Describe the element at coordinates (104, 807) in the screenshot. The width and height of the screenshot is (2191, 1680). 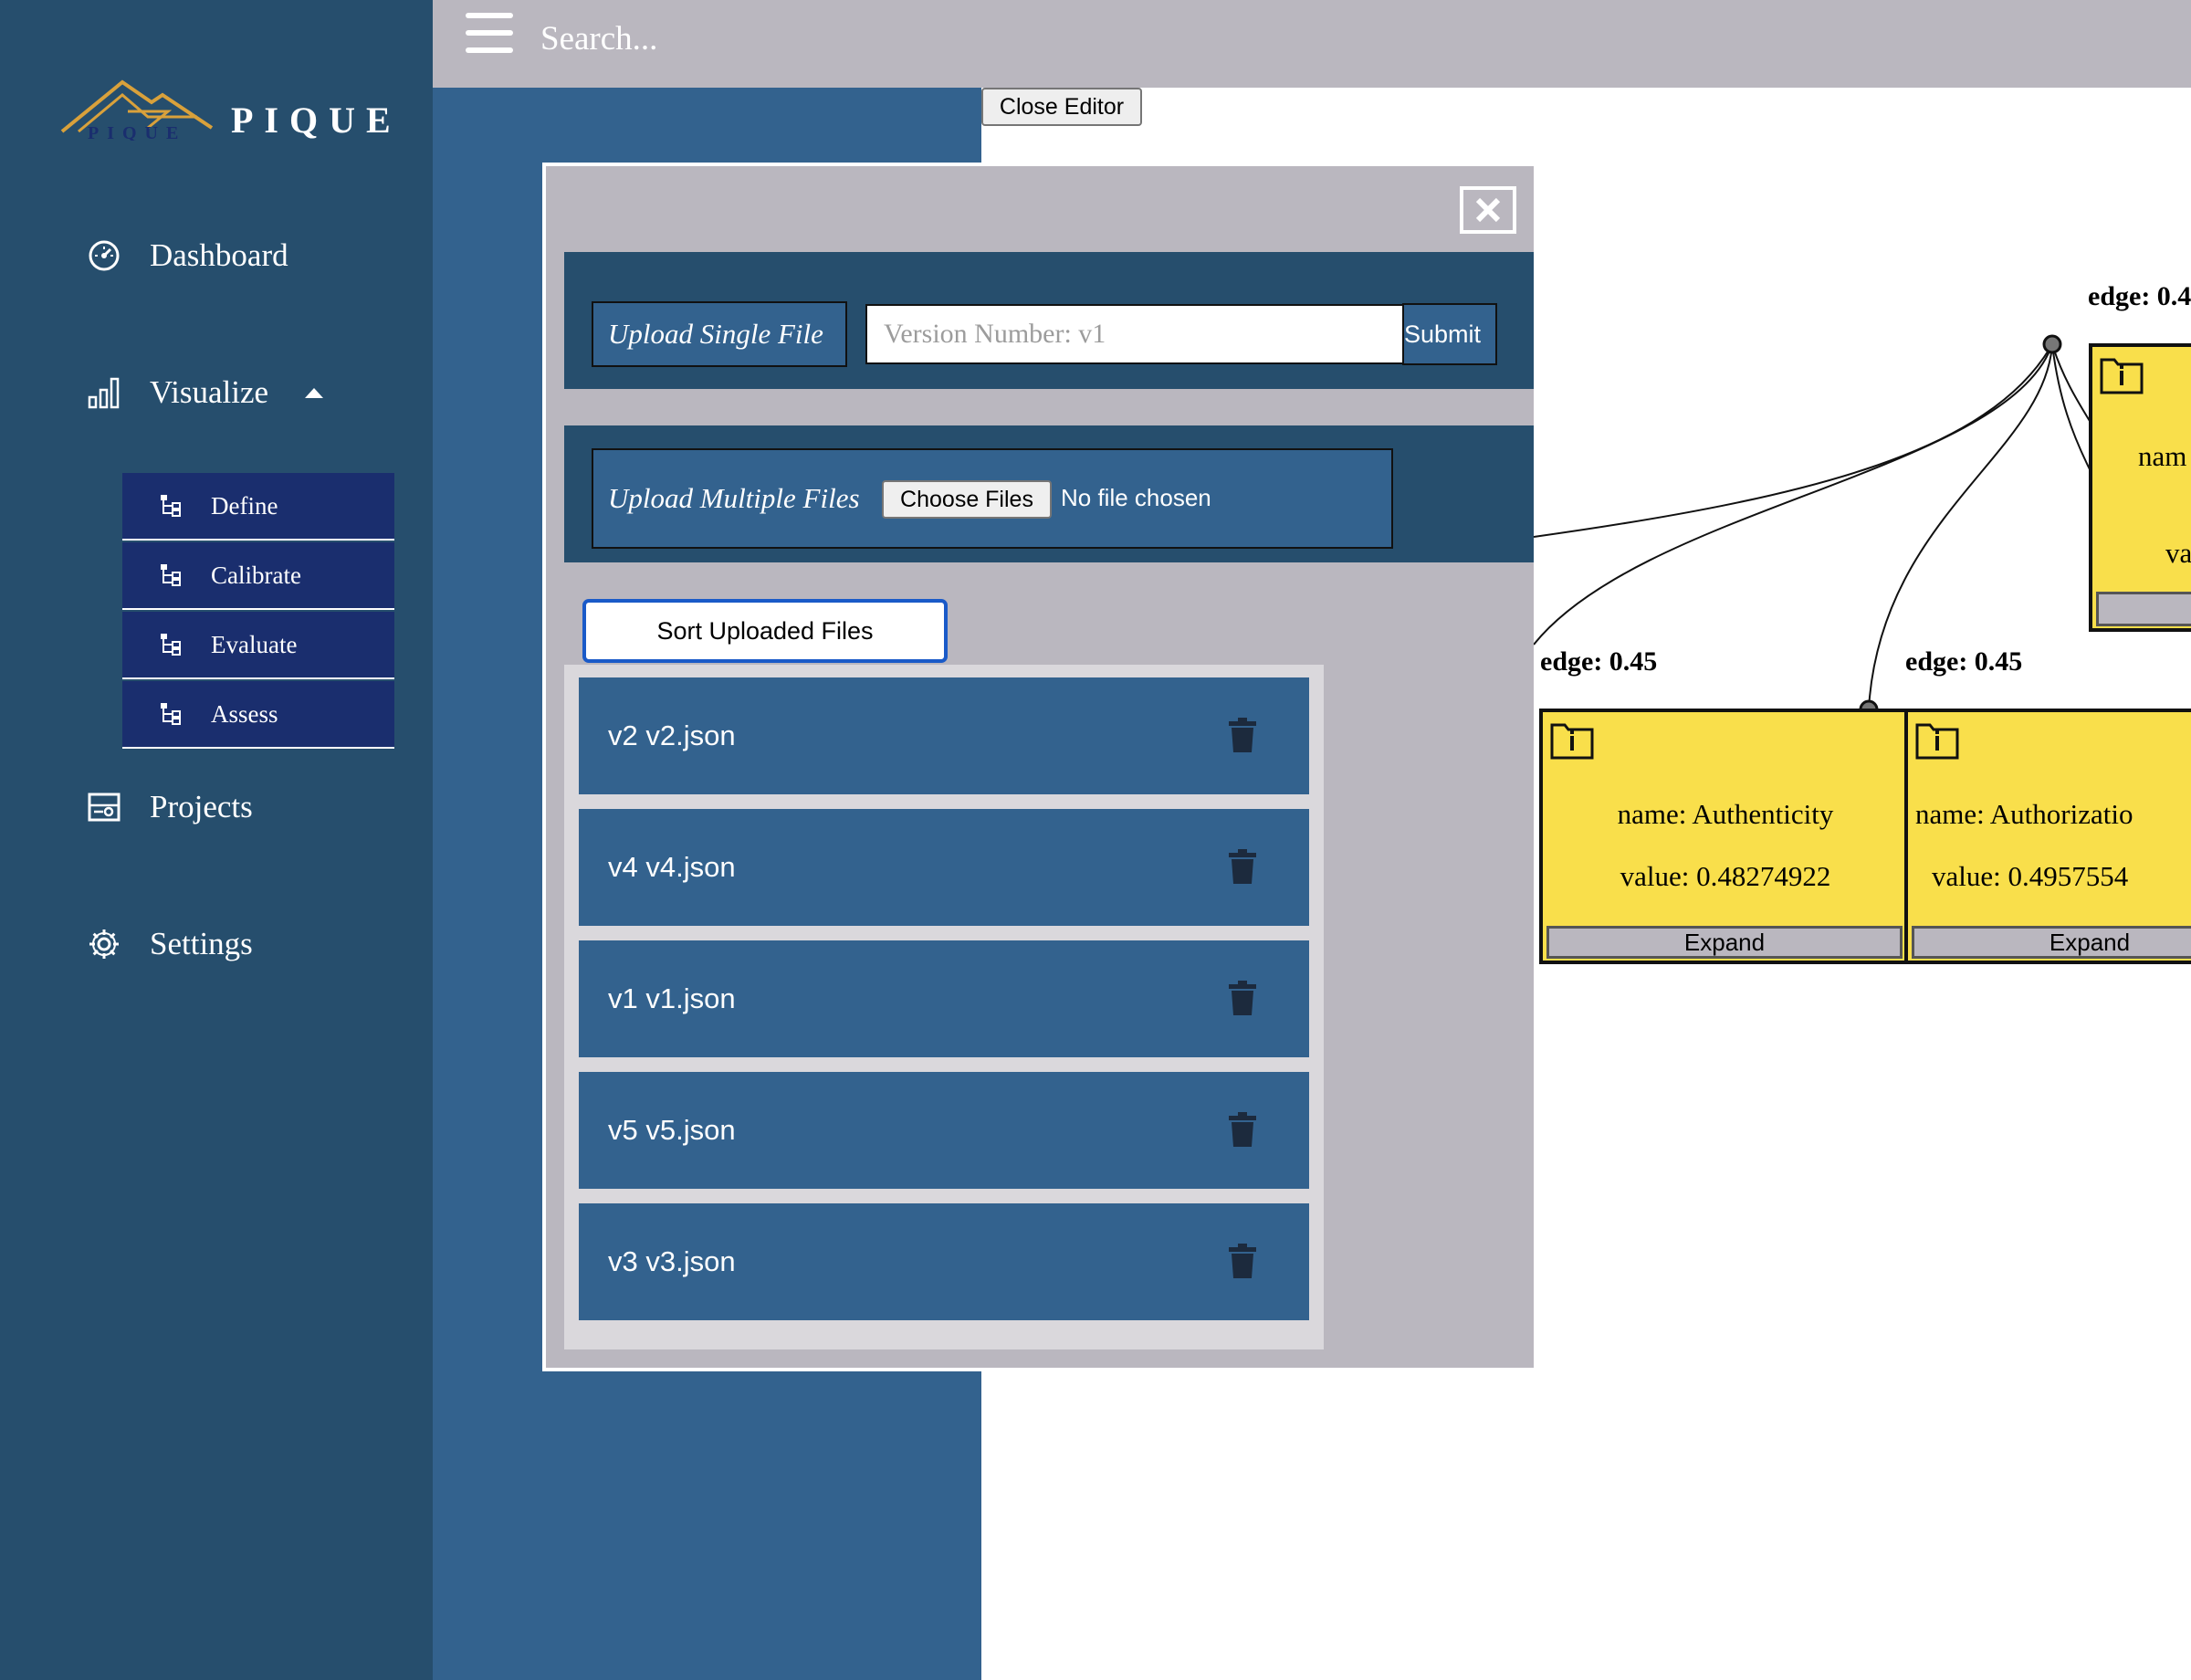
I see `project-icon` at that location.